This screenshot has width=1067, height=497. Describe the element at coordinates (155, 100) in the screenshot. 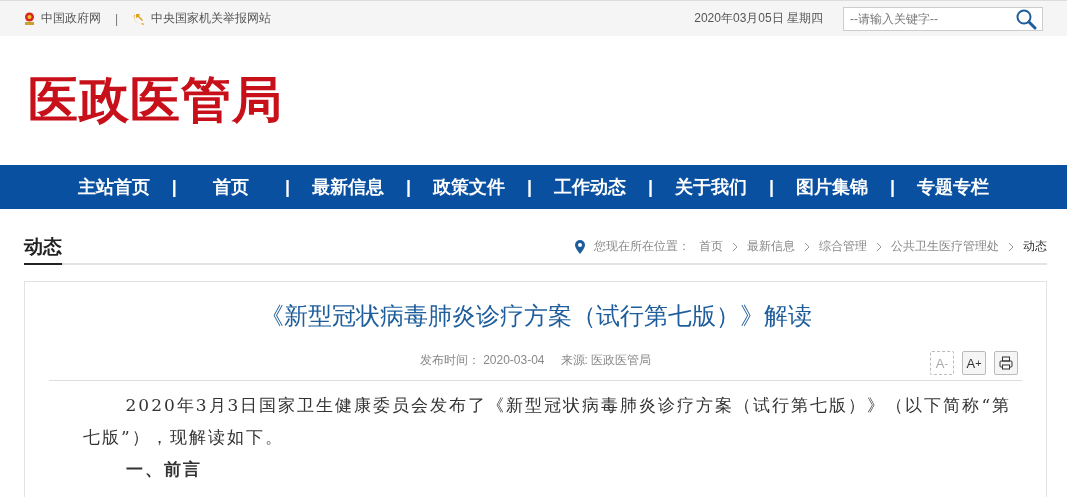

I see `site-logo: 医政医管局` at that location.